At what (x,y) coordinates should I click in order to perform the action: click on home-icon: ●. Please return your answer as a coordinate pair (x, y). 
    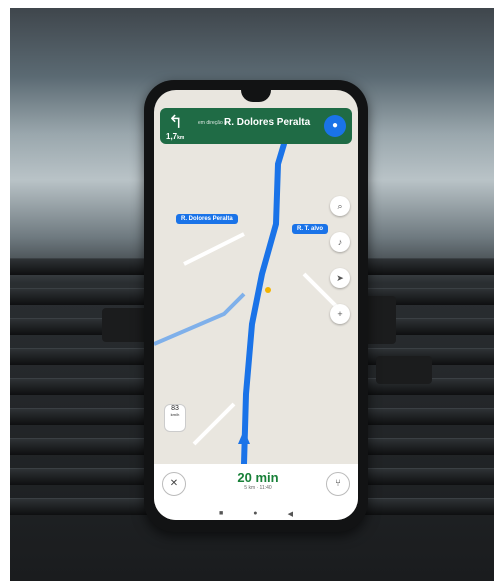
    Looking at the image, I should click on (255, 514).